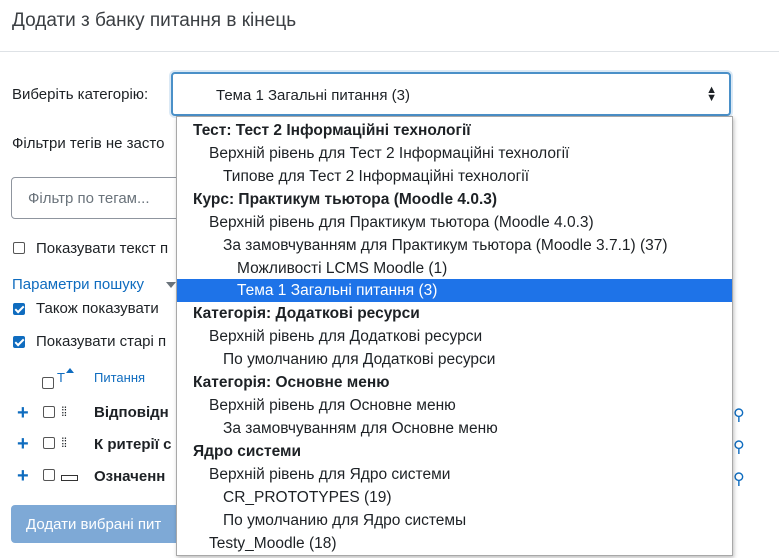 Image resolution: width=779 pixels, height=558 pixels. Describe the element at coordinates (61, 377) in the screenshot. I see `sort-type-link: Т` at that location.